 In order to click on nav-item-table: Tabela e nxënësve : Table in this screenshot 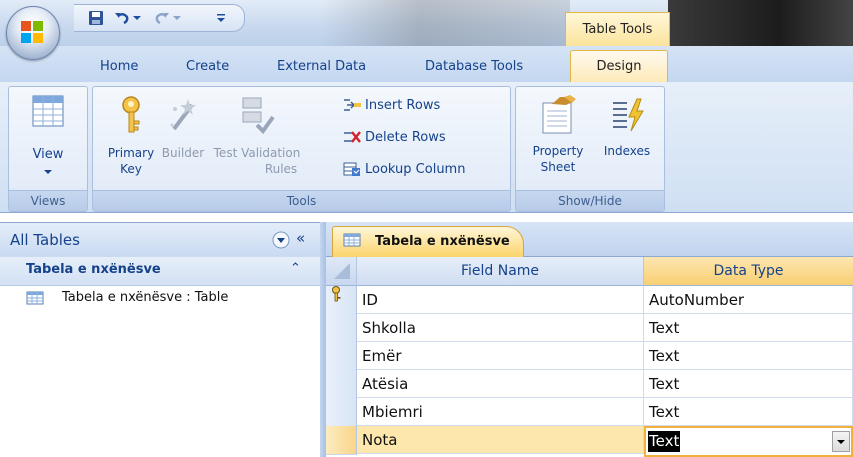, I will do `click(127, 297)`.